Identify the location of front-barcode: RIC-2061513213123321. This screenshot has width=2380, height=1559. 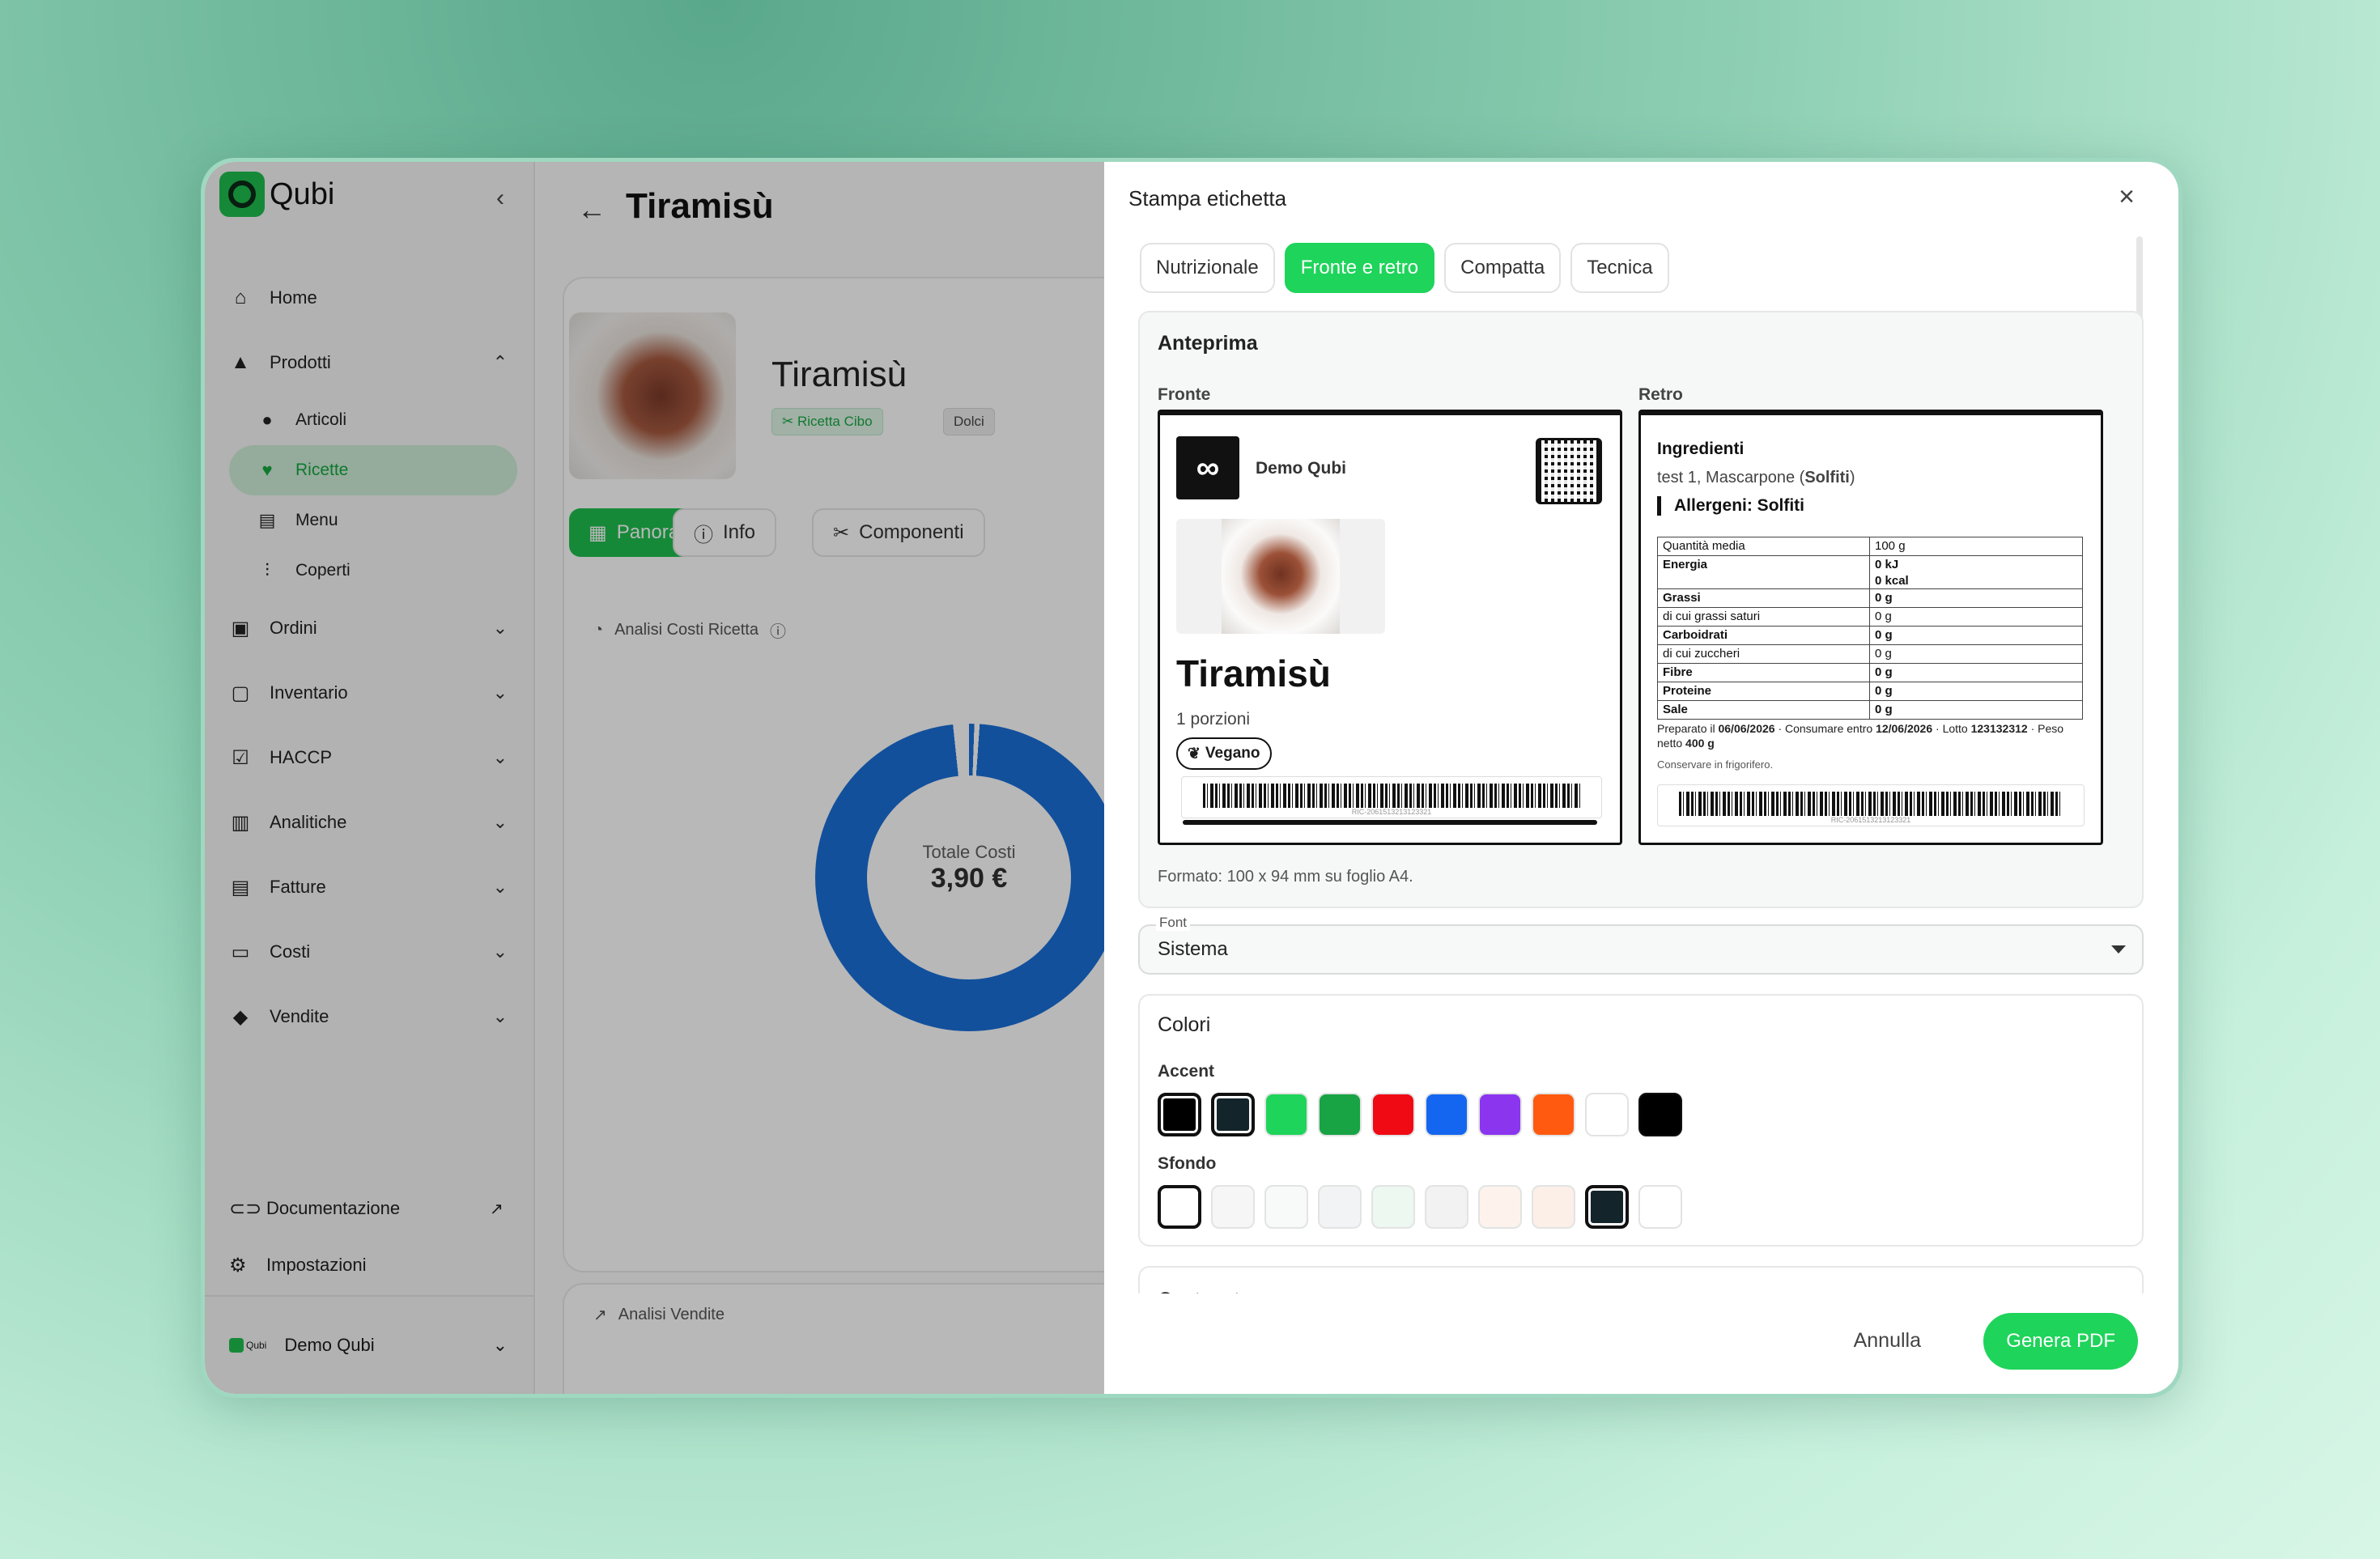
(1391, 797).